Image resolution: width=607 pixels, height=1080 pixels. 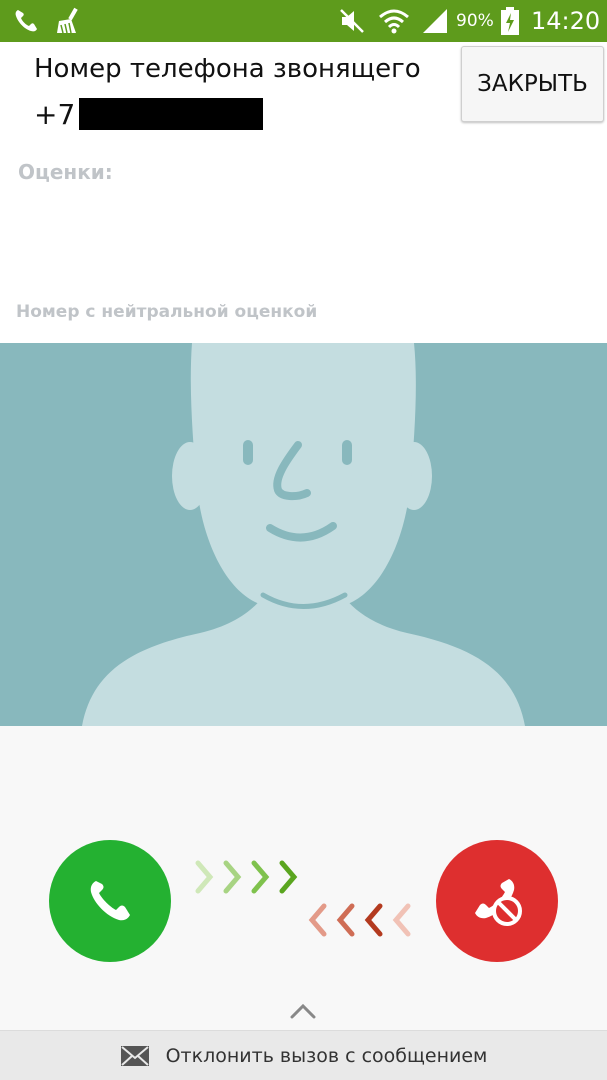 What do you see at coordinates (326, 1055) in the screenshot?
I see `reject-with-message-label: Отклонить вызов с сообщением` at bounding box center [326, 1055].